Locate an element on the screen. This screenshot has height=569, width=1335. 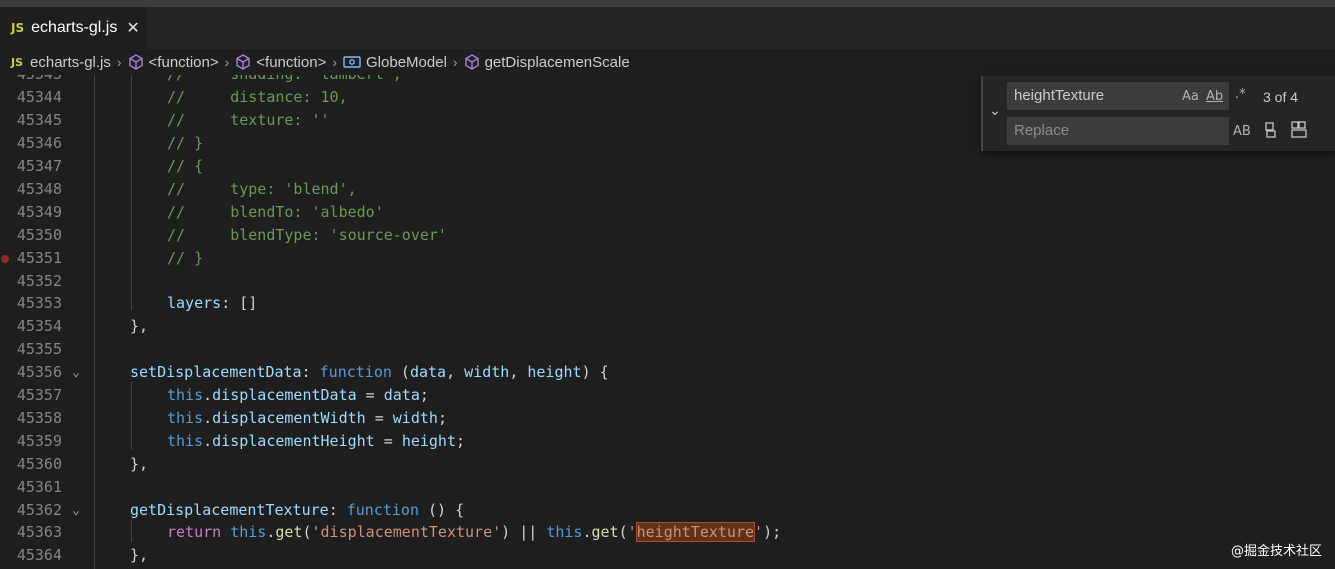
line-number: 45352 is located at coordinates (39, 281).